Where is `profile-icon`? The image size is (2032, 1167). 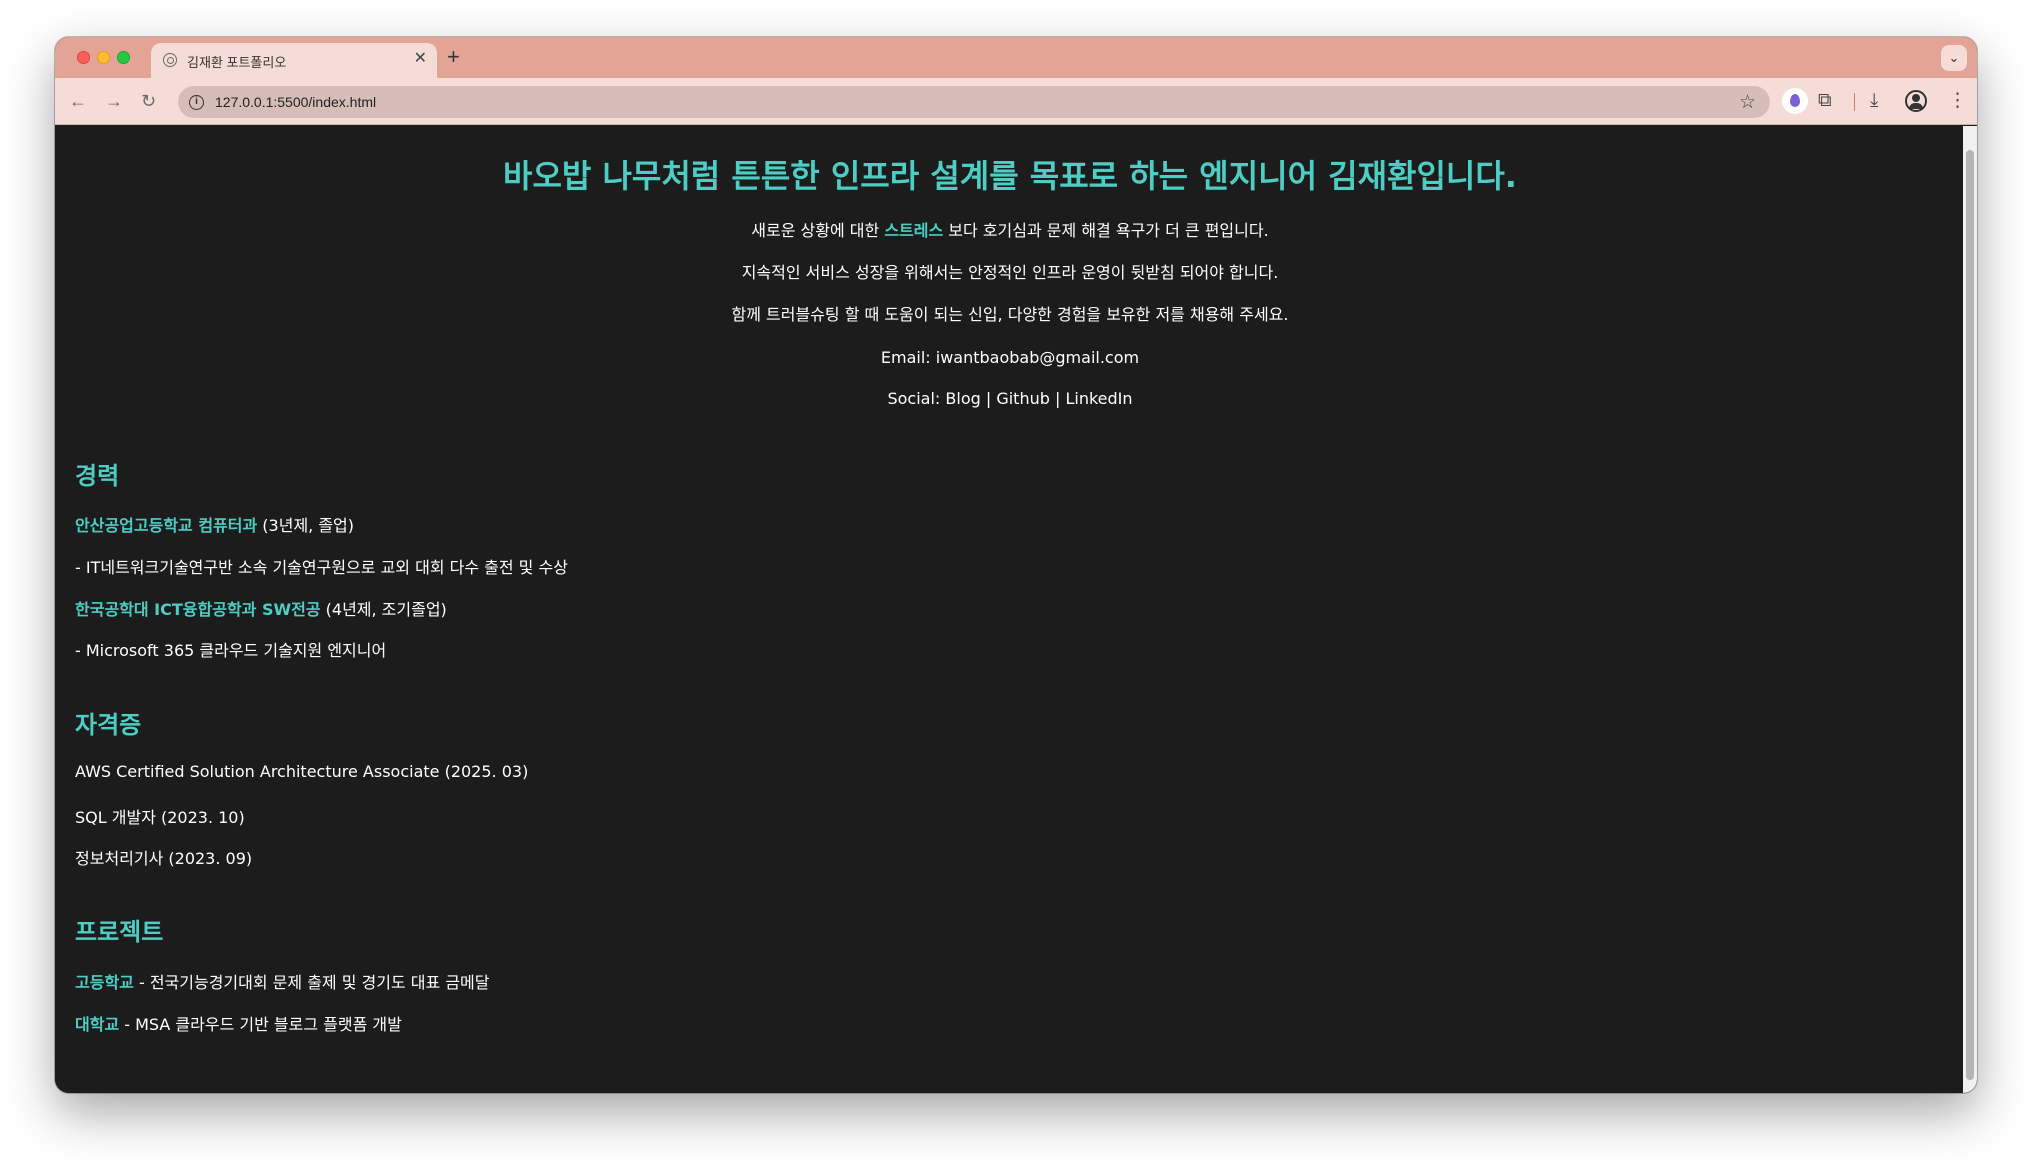
profile-icon is located at coordinates (1916, 101).